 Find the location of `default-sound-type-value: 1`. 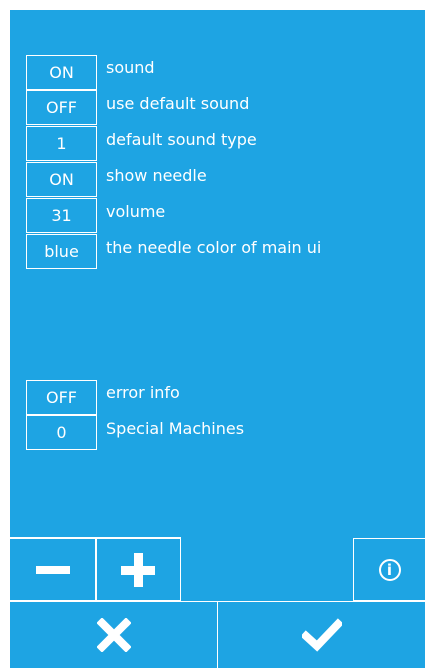

default-sound-type-value: 1 is located at coordinates (61, 143).